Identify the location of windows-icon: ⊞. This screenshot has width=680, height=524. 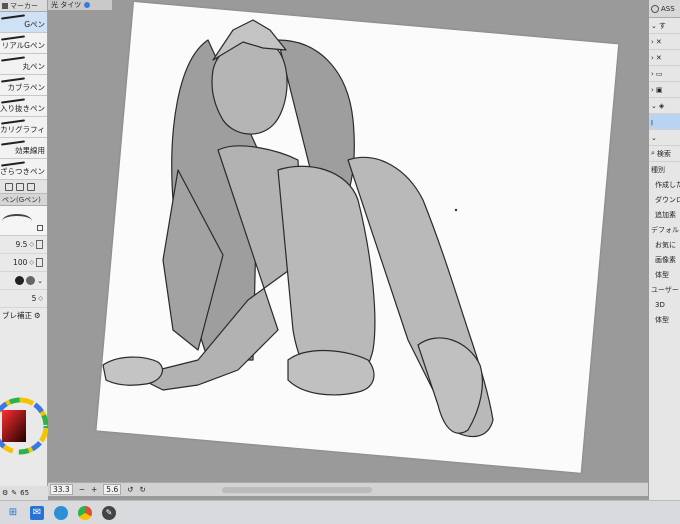
(13, 513).